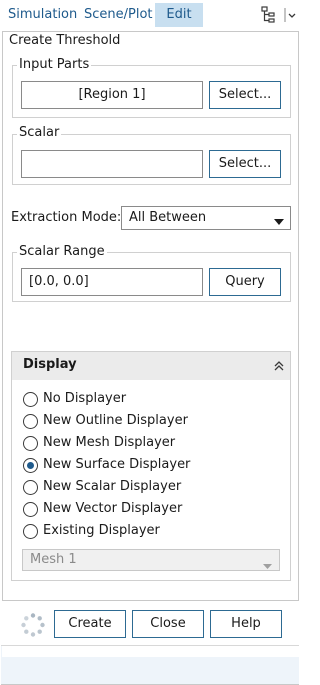 Image resolution: width=320 pixels, height=685 pixels. What do you see at coordinates (42, 15) in the screenshot?
I see `tab-simulation: Simulation` at bounding box center [42, 15].